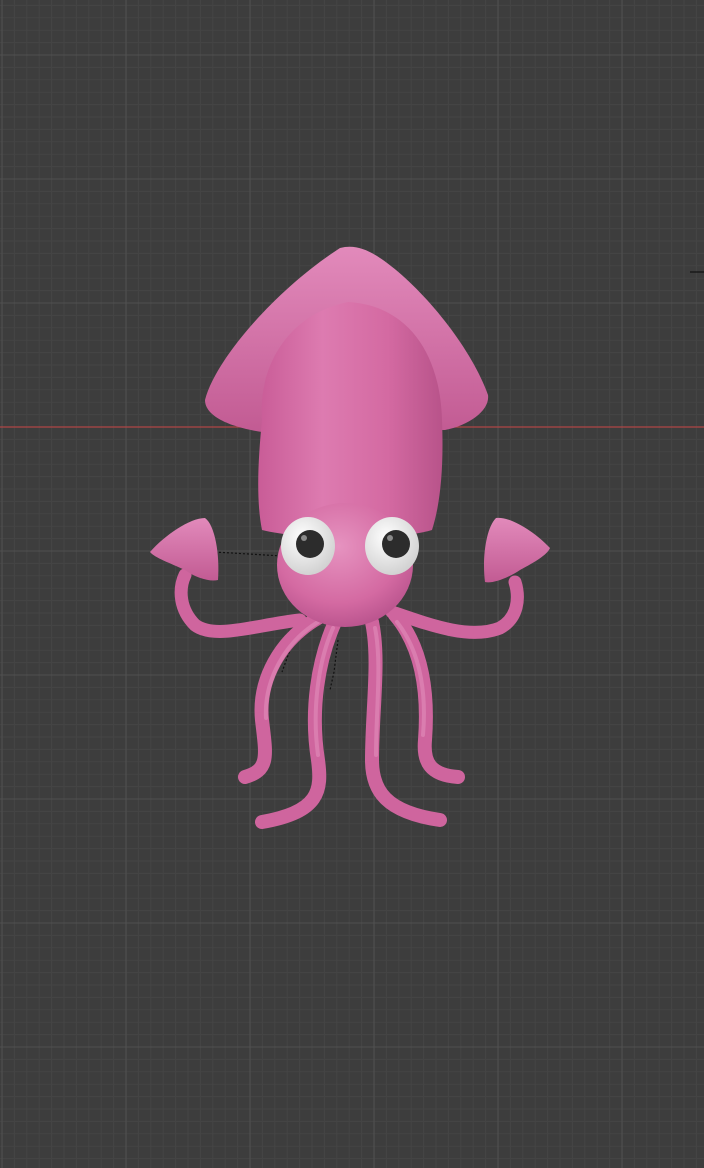  What do you see at coordinates (392, 546) in the screenshot?
I see `right-eye` at bounding box center [392, 546].